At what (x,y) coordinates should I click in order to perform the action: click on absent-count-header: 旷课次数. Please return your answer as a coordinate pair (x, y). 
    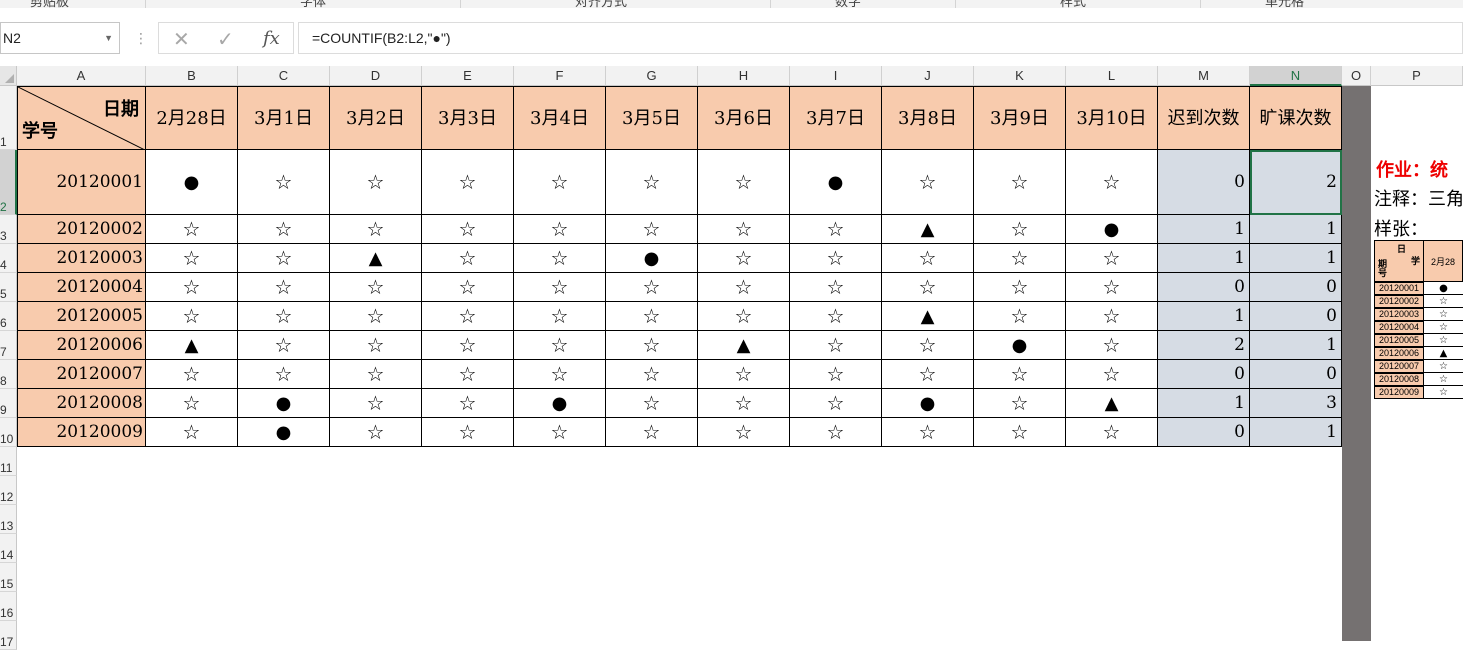
    Looking at the image, I should click on (1296, 118).